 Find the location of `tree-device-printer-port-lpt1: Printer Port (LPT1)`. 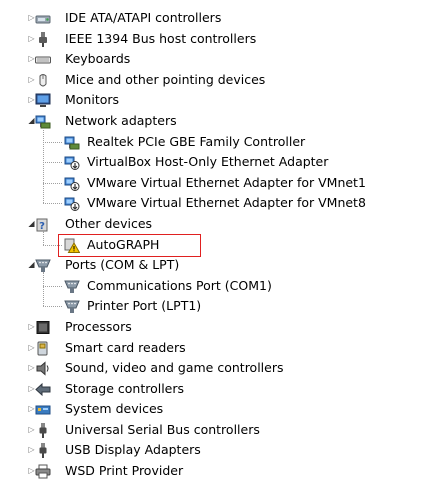

tree-device-printer-port-lpt1: Printer Port (LPT1) is located at coordinates (217, 306).